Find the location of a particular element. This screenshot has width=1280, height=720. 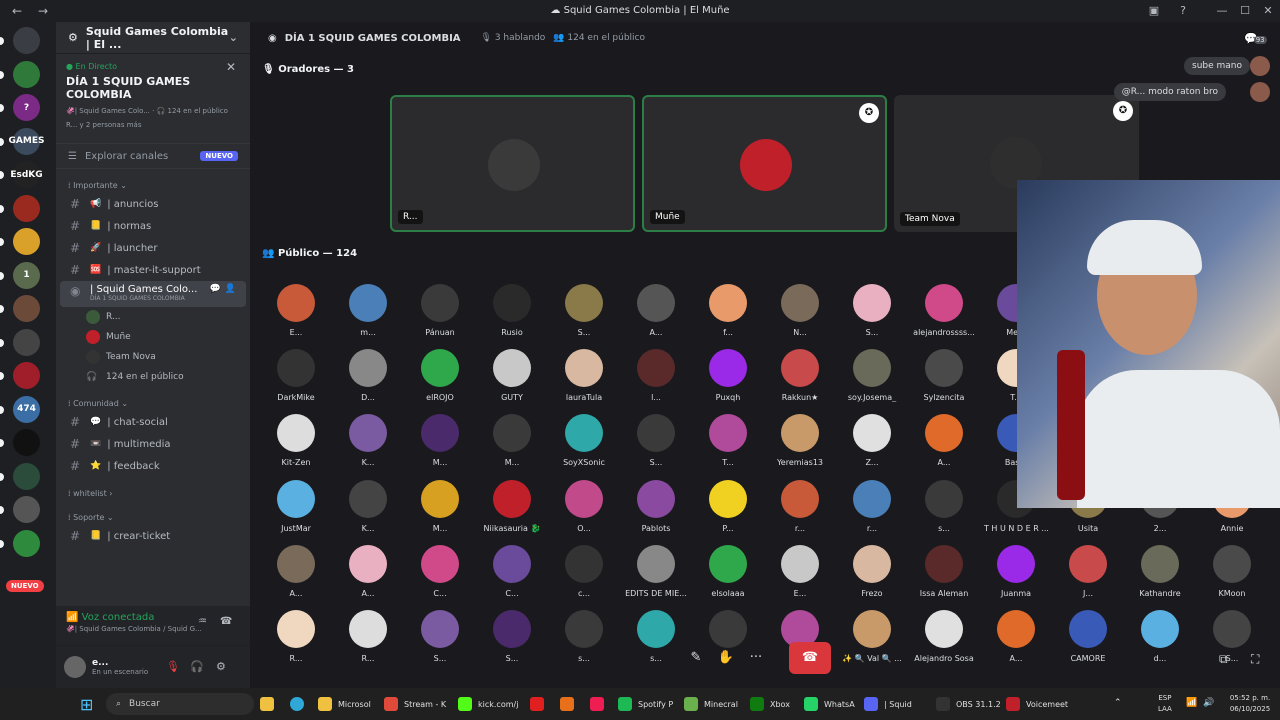

audience-member: Pablots is located at coordinates (656, 506).